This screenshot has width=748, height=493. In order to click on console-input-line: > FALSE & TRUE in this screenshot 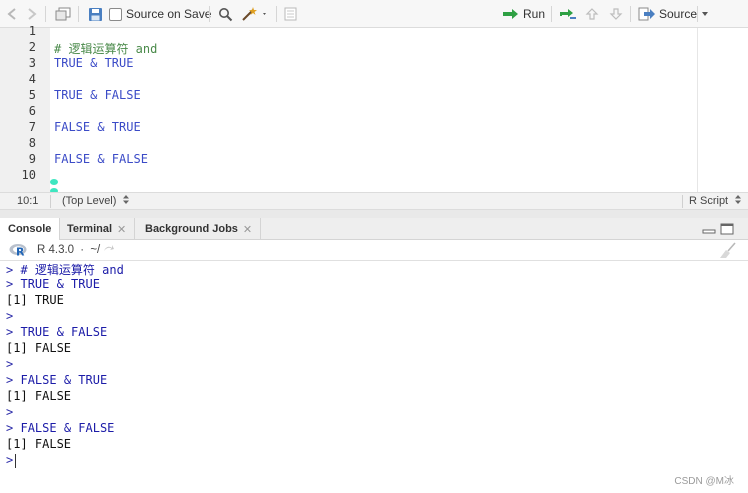, I will do `click(56, 380)`.